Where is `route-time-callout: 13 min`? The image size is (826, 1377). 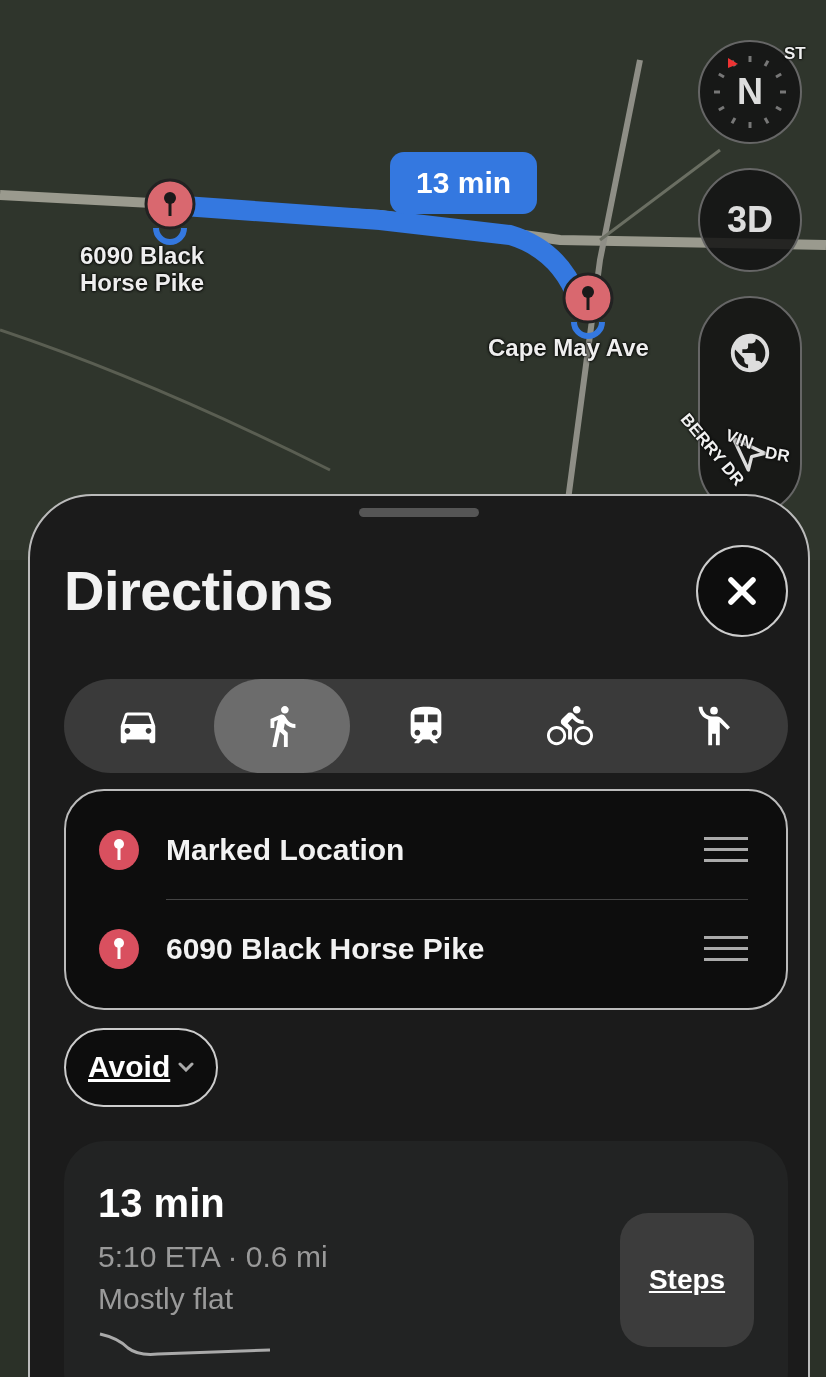
route-time-callout: 13 min is located at coordinates (464, 183).